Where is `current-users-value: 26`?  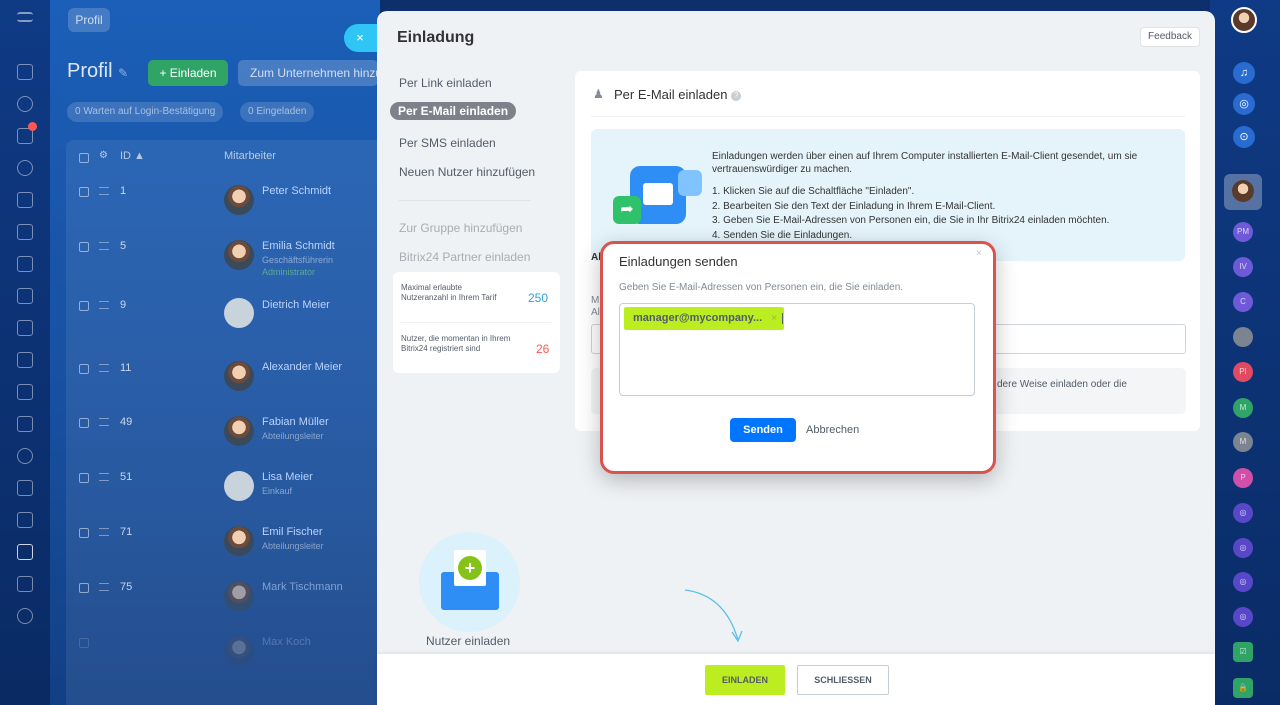
current-users-value: 26 is located at coordinates (543, 349).